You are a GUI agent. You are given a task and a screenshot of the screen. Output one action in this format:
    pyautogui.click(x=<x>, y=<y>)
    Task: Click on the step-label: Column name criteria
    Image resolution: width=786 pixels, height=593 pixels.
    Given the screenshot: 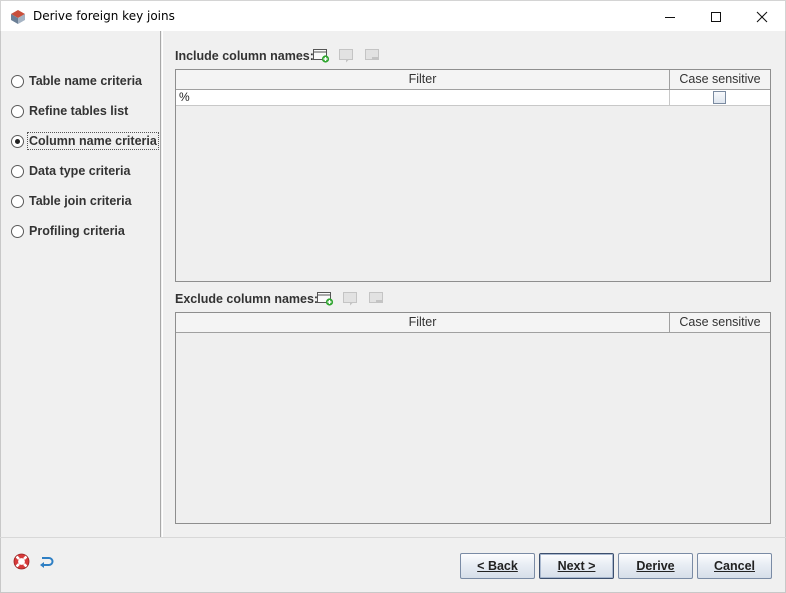 What is the action you would take?
    pyautogui.click(x=93, y=141)
    